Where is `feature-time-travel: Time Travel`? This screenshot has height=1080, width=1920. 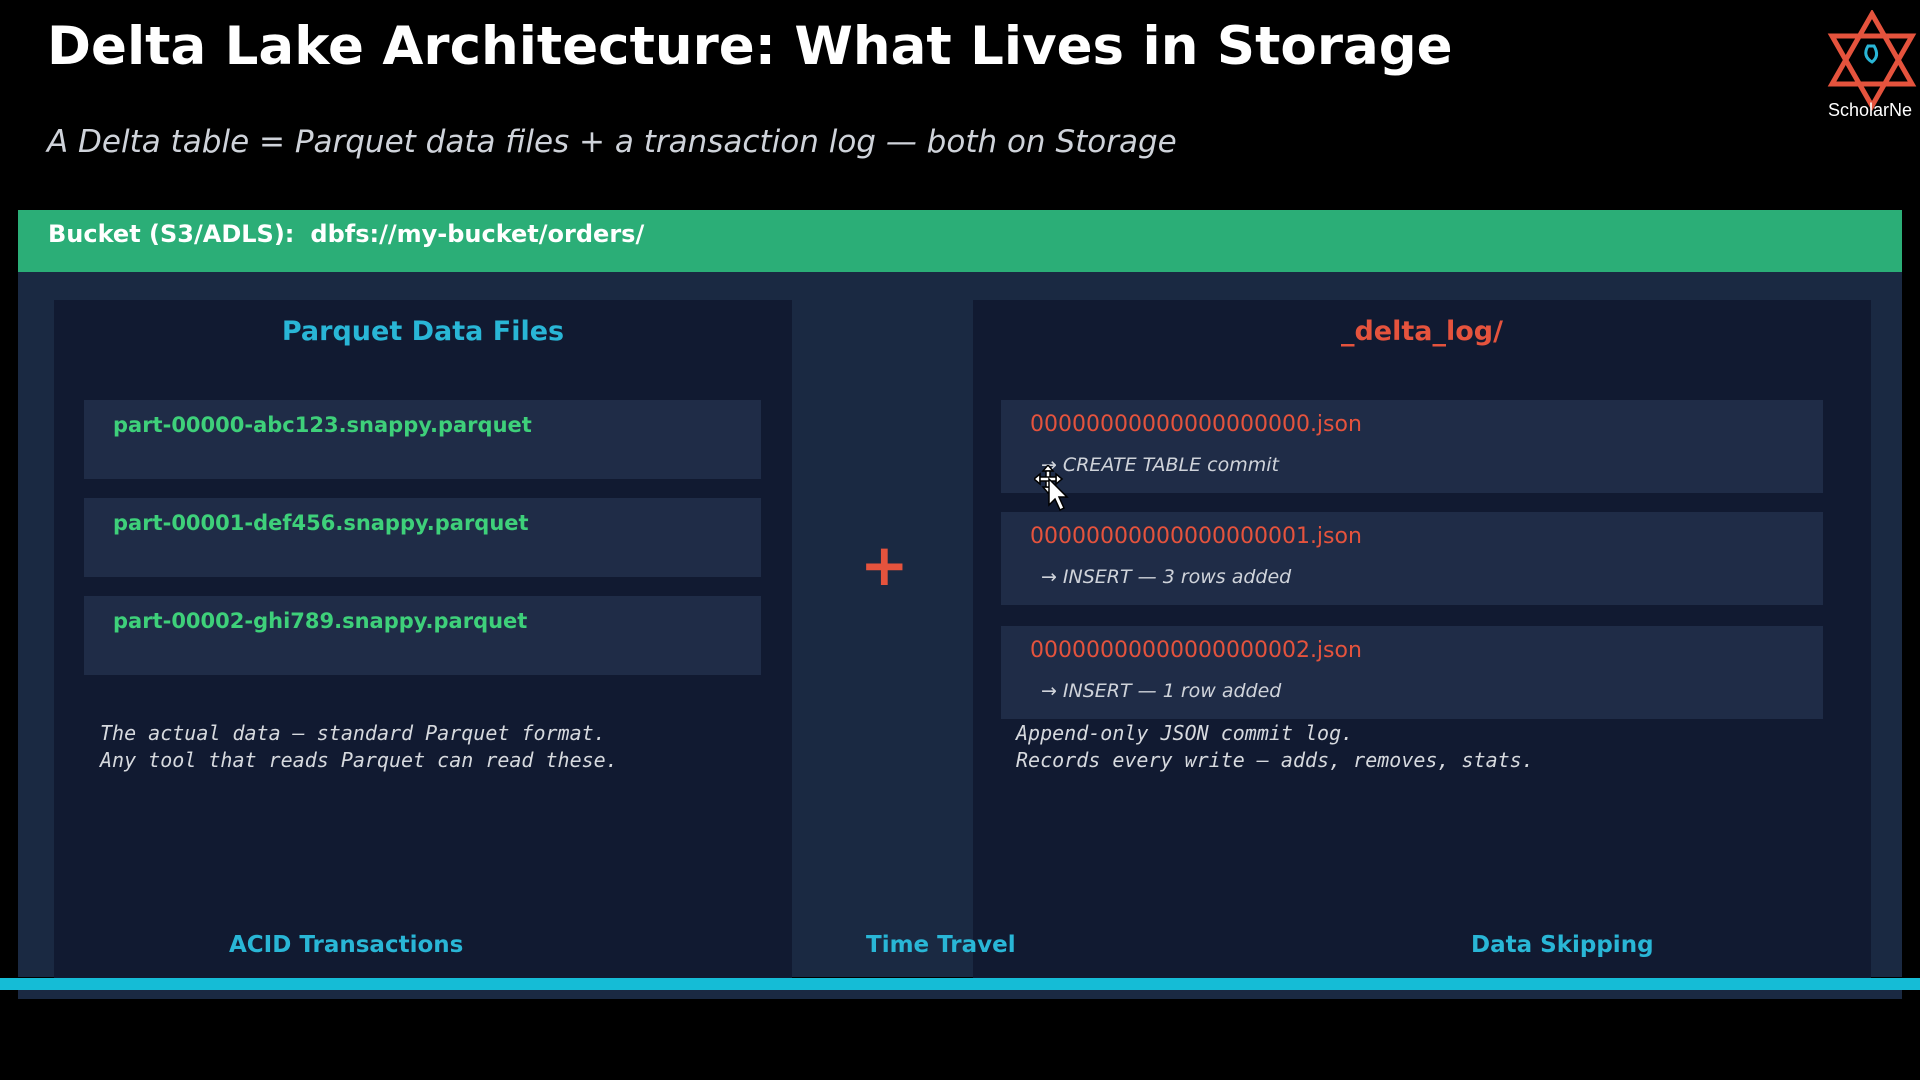 feature-time-travel: Time Travel is located at coordinates (941, 945).